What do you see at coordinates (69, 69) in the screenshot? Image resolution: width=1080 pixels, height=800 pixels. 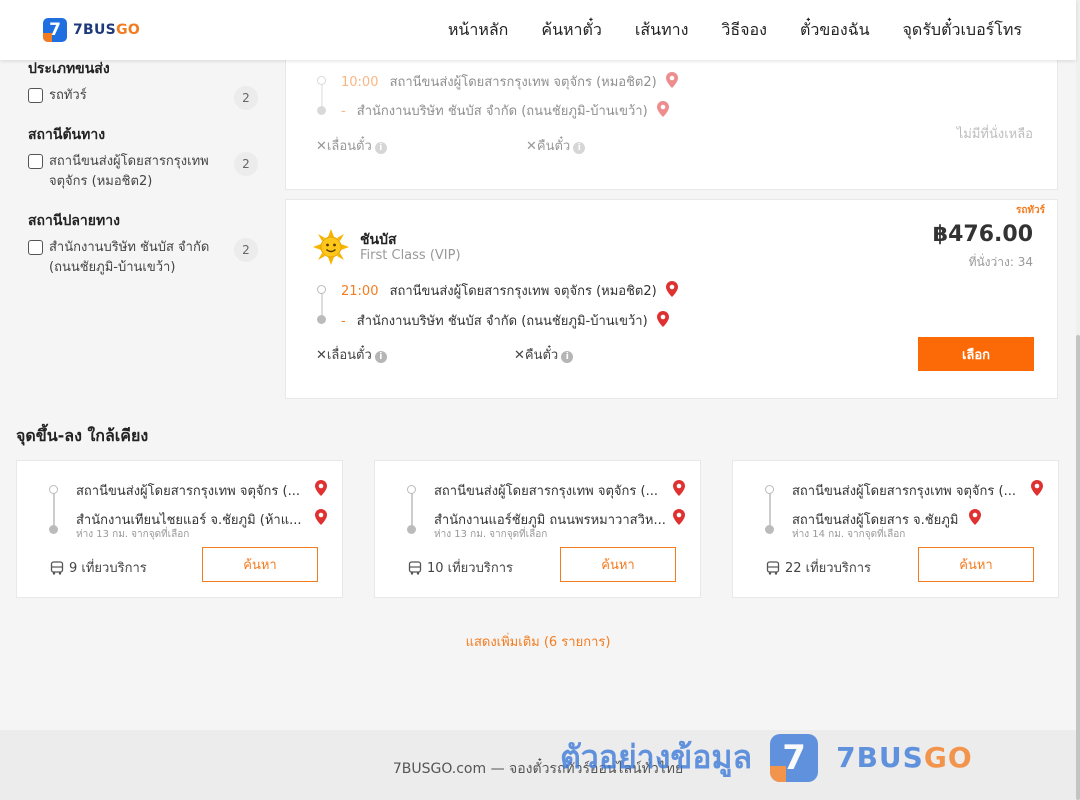 I see `filter-title-vehicle-type: ประเภทขนส่ง` at bounding box center [69, 69].